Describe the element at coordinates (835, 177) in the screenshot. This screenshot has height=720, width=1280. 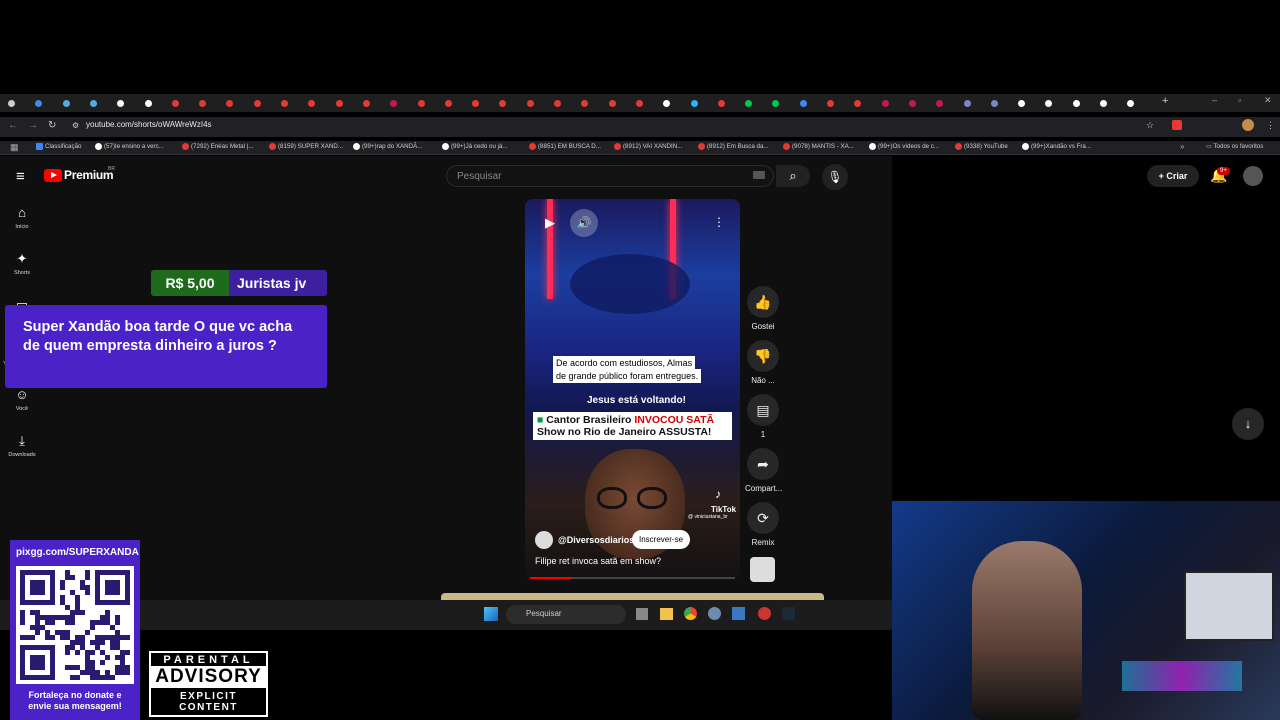
I see `voice-search-button: 🎙` at that location.